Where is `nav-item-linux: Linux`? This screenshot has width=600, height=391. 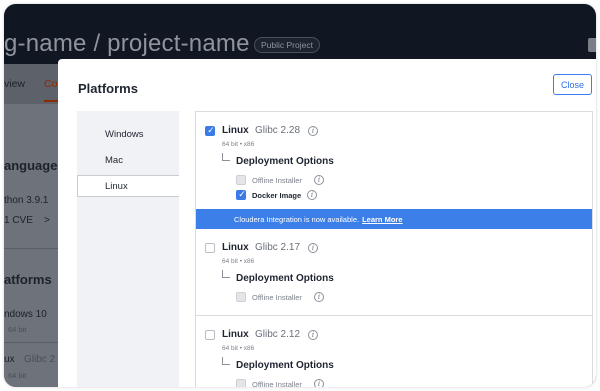
nav-item-linux: Linux is located at coordinates (128, 186).